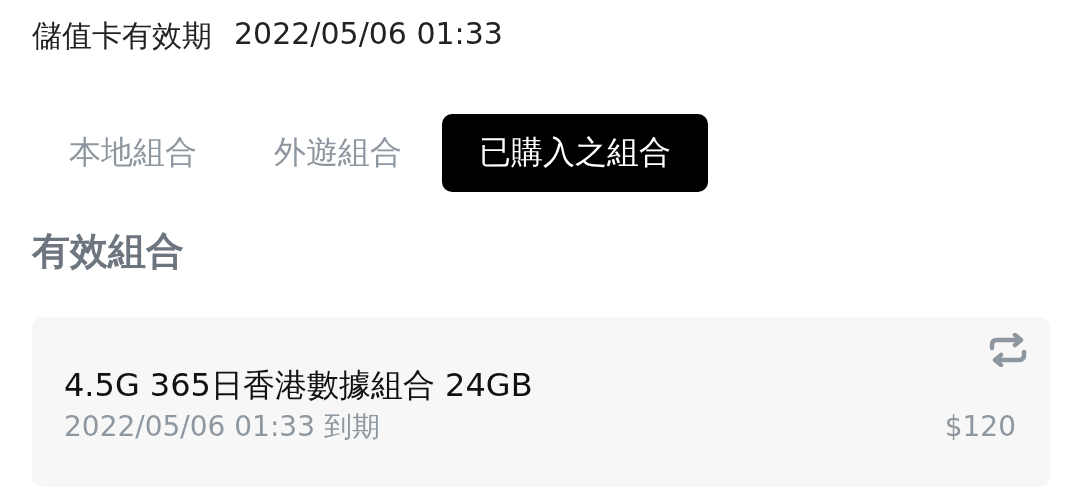  I want to click on expiry-label: 儲值卡有效期, so click(122, 36).